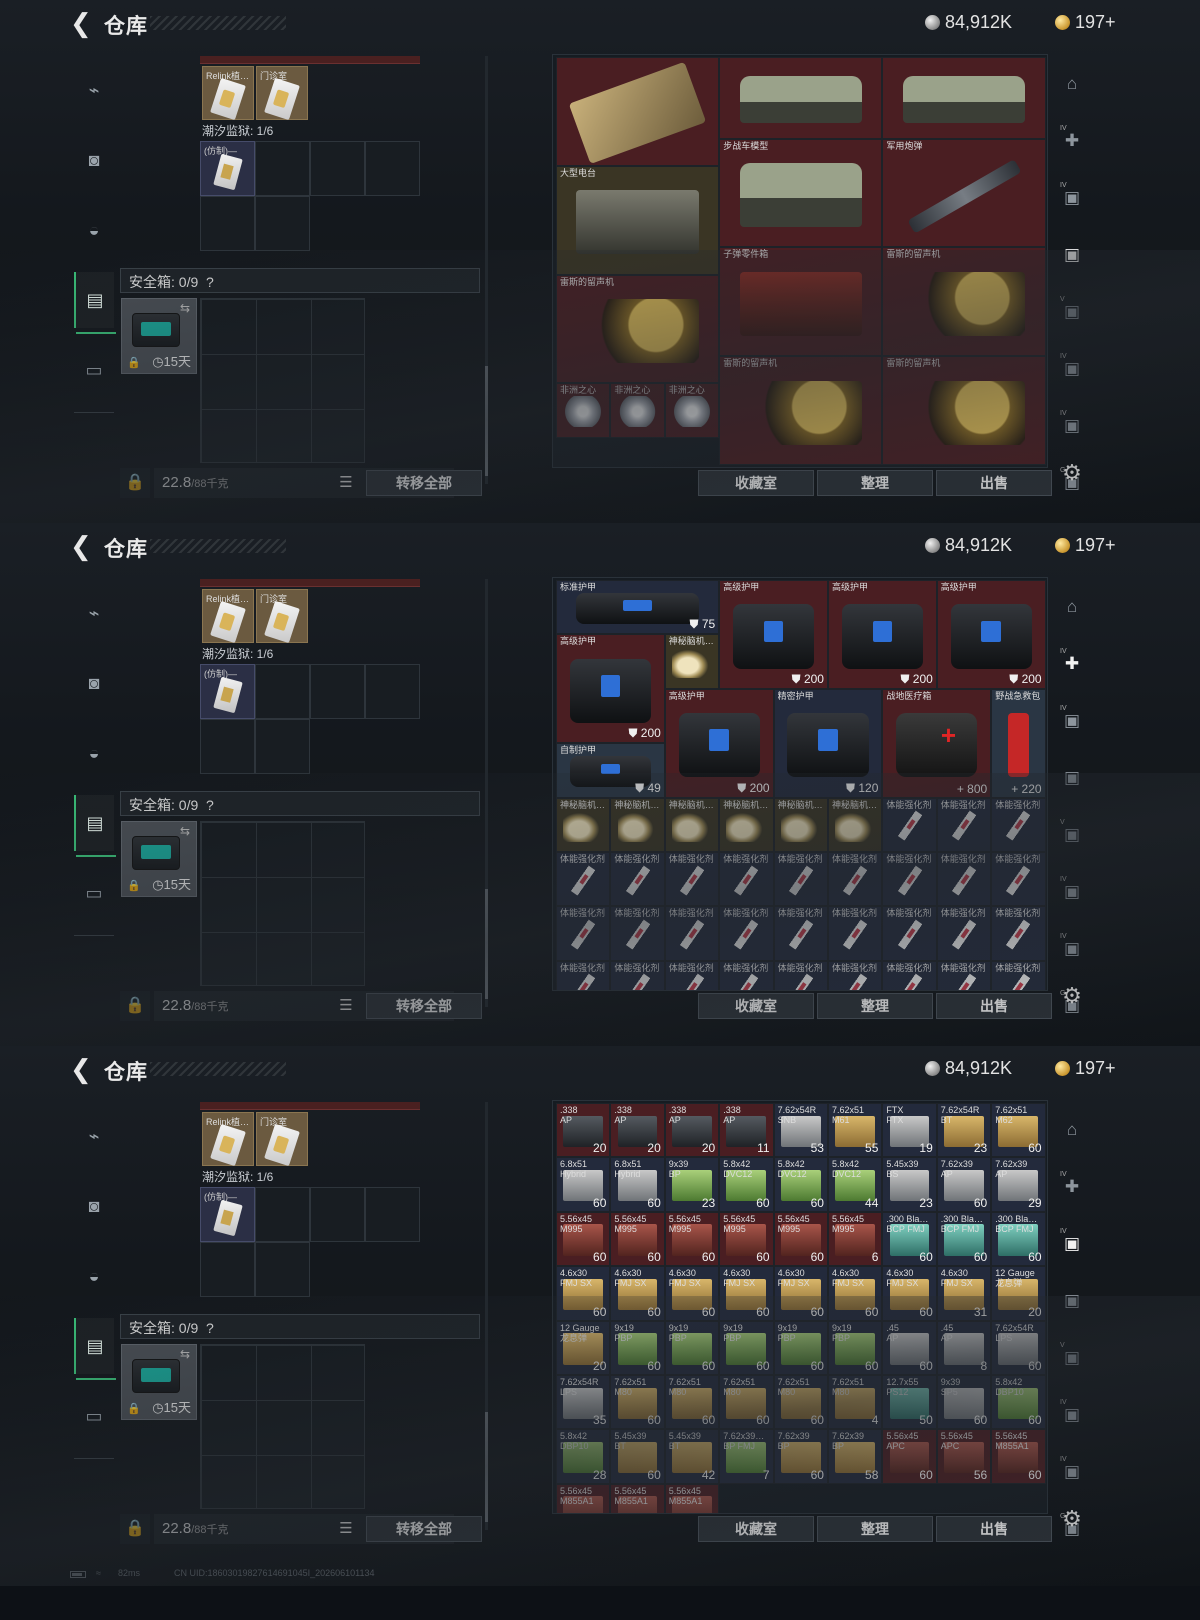 The height and width of the screenshot is (1620, 1200). What do you see at coordinates (210, 805) in the screenshot?
I see `help-icon: ?` at bounding box center [210, 805].